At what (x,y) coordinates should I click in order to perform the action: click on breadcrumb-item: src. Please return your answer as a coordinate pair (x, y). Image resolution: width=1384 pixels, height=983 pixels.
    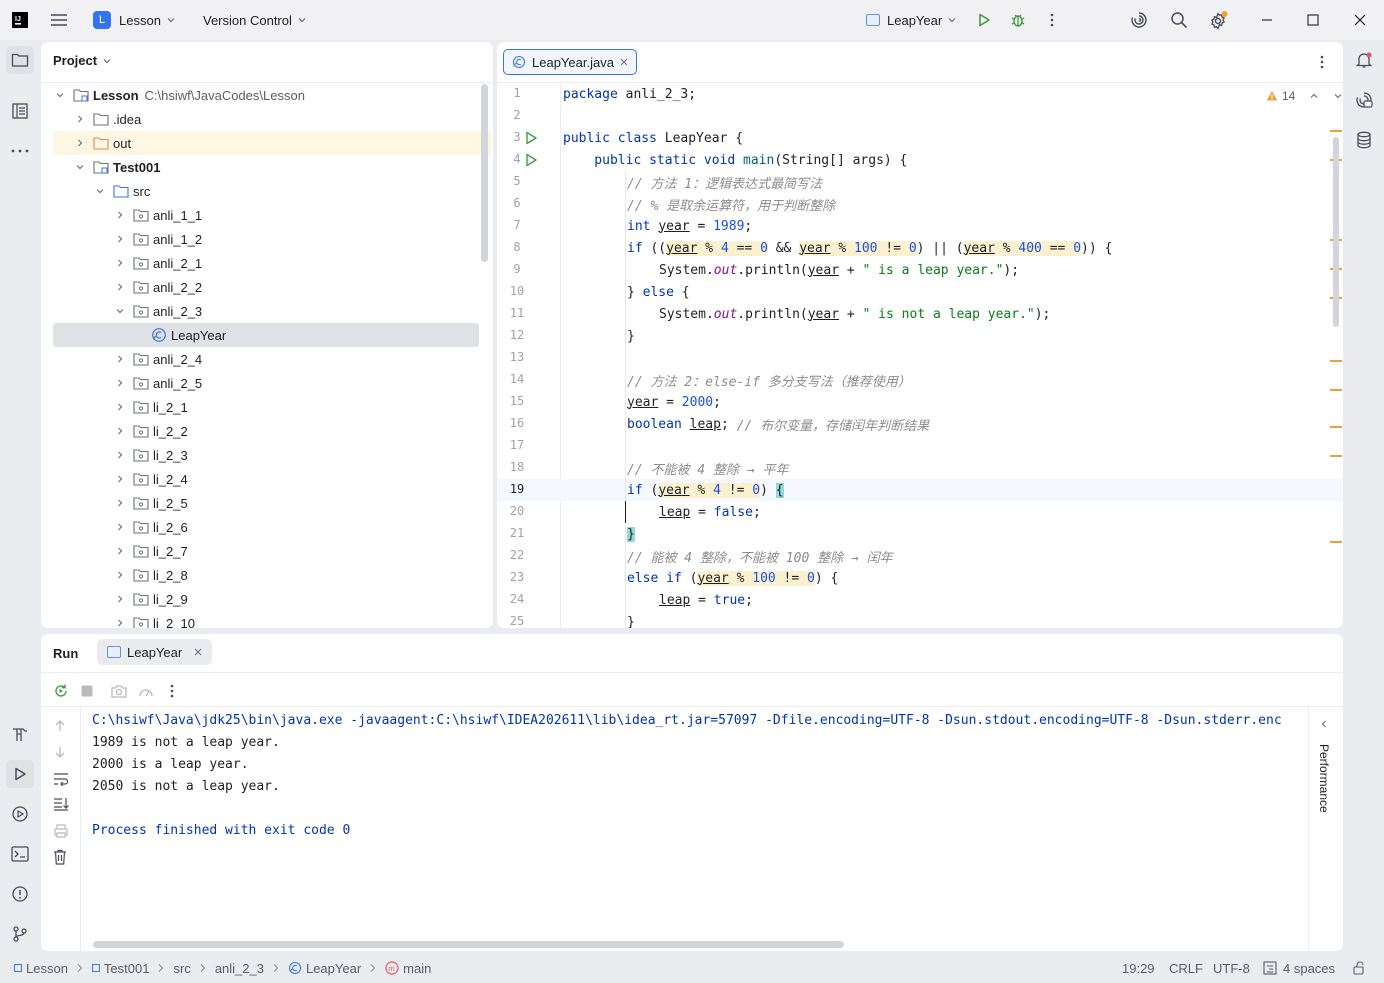
    Looking at the image, I should click on (181, 968).